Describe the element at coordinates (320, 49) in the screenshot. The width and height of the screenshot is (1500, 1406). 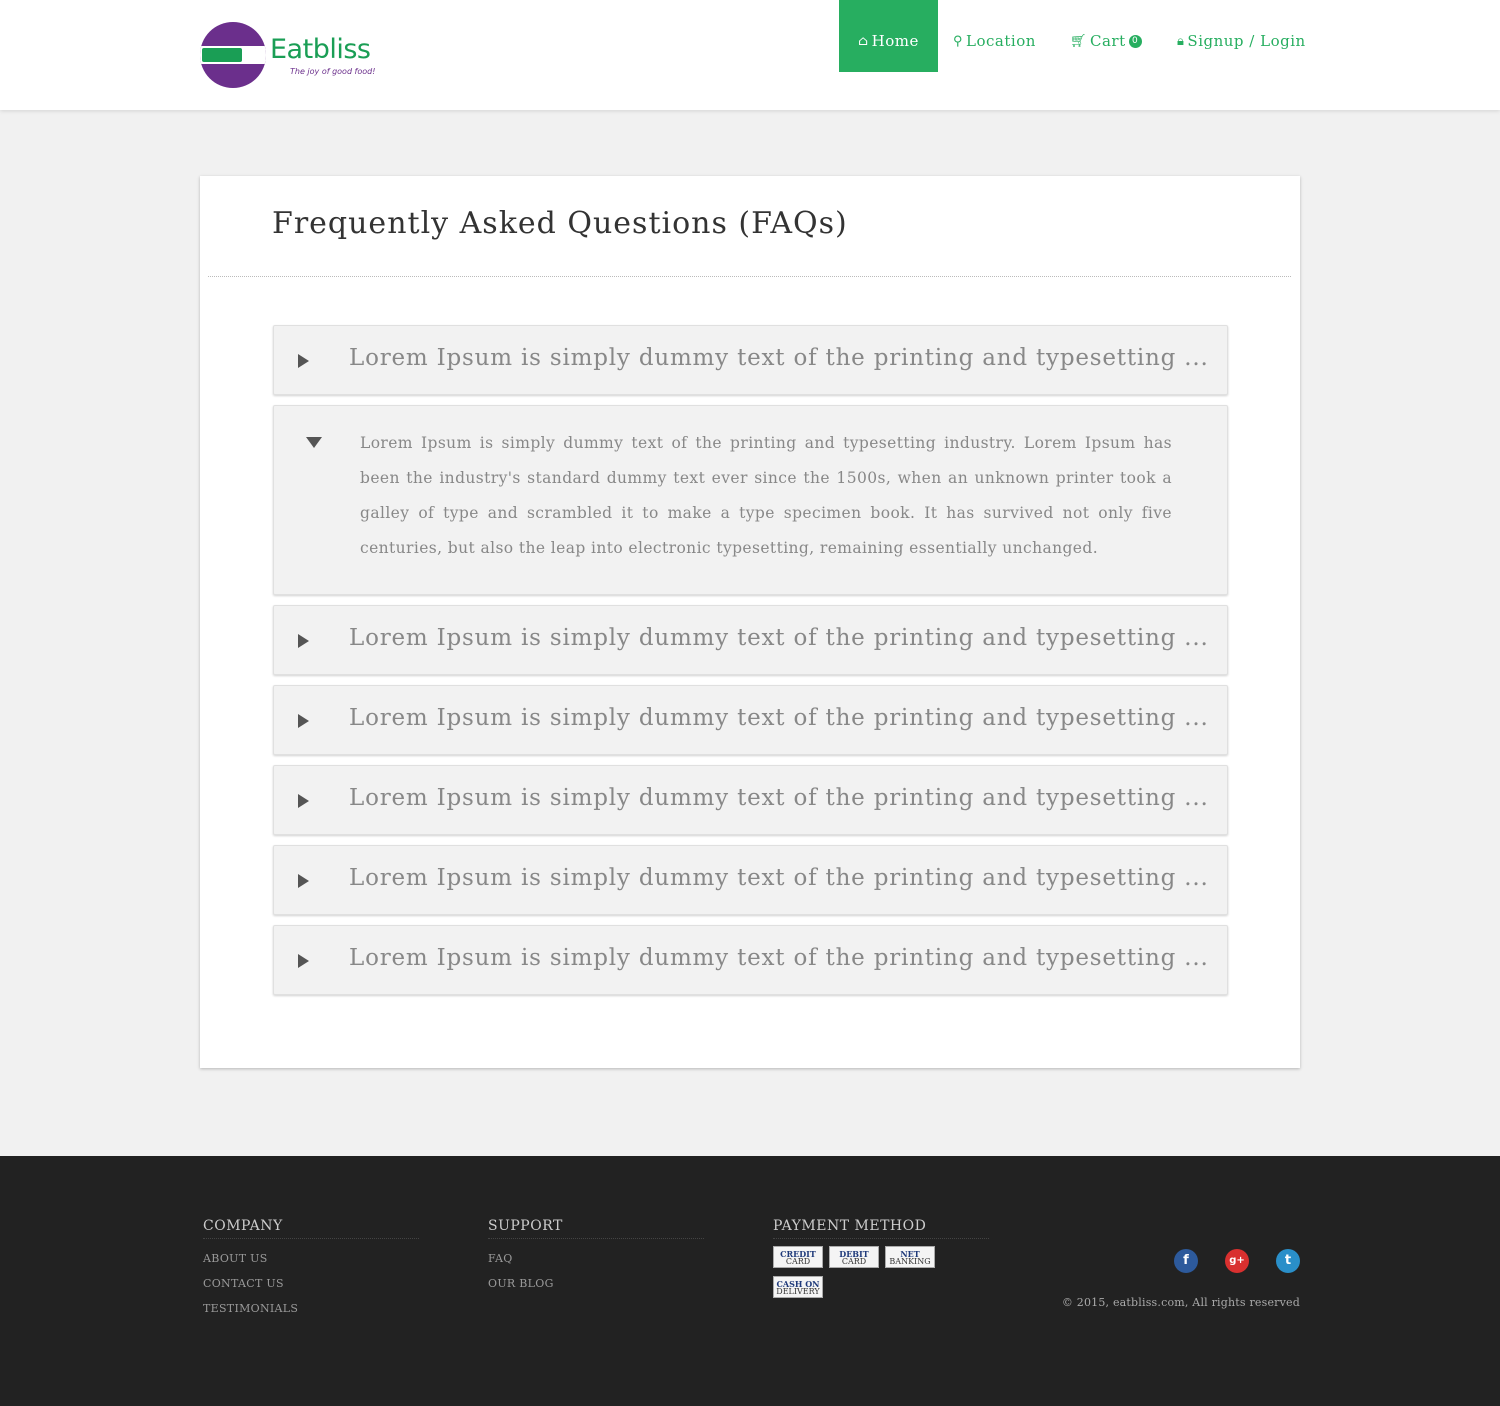
I see `logo-name: Eatbliss` at that location.